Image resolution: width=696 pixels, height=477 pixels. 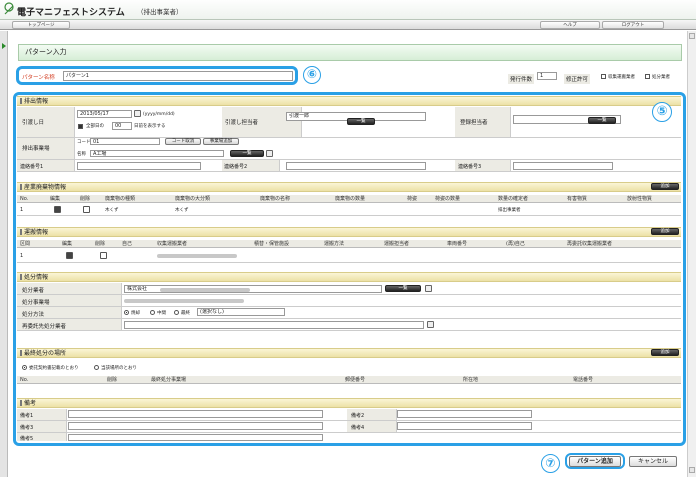 What do you see at coordinates (4, 254) in the screenshot?
I see `left-collapse-bar` at bounding box center [4, 254].